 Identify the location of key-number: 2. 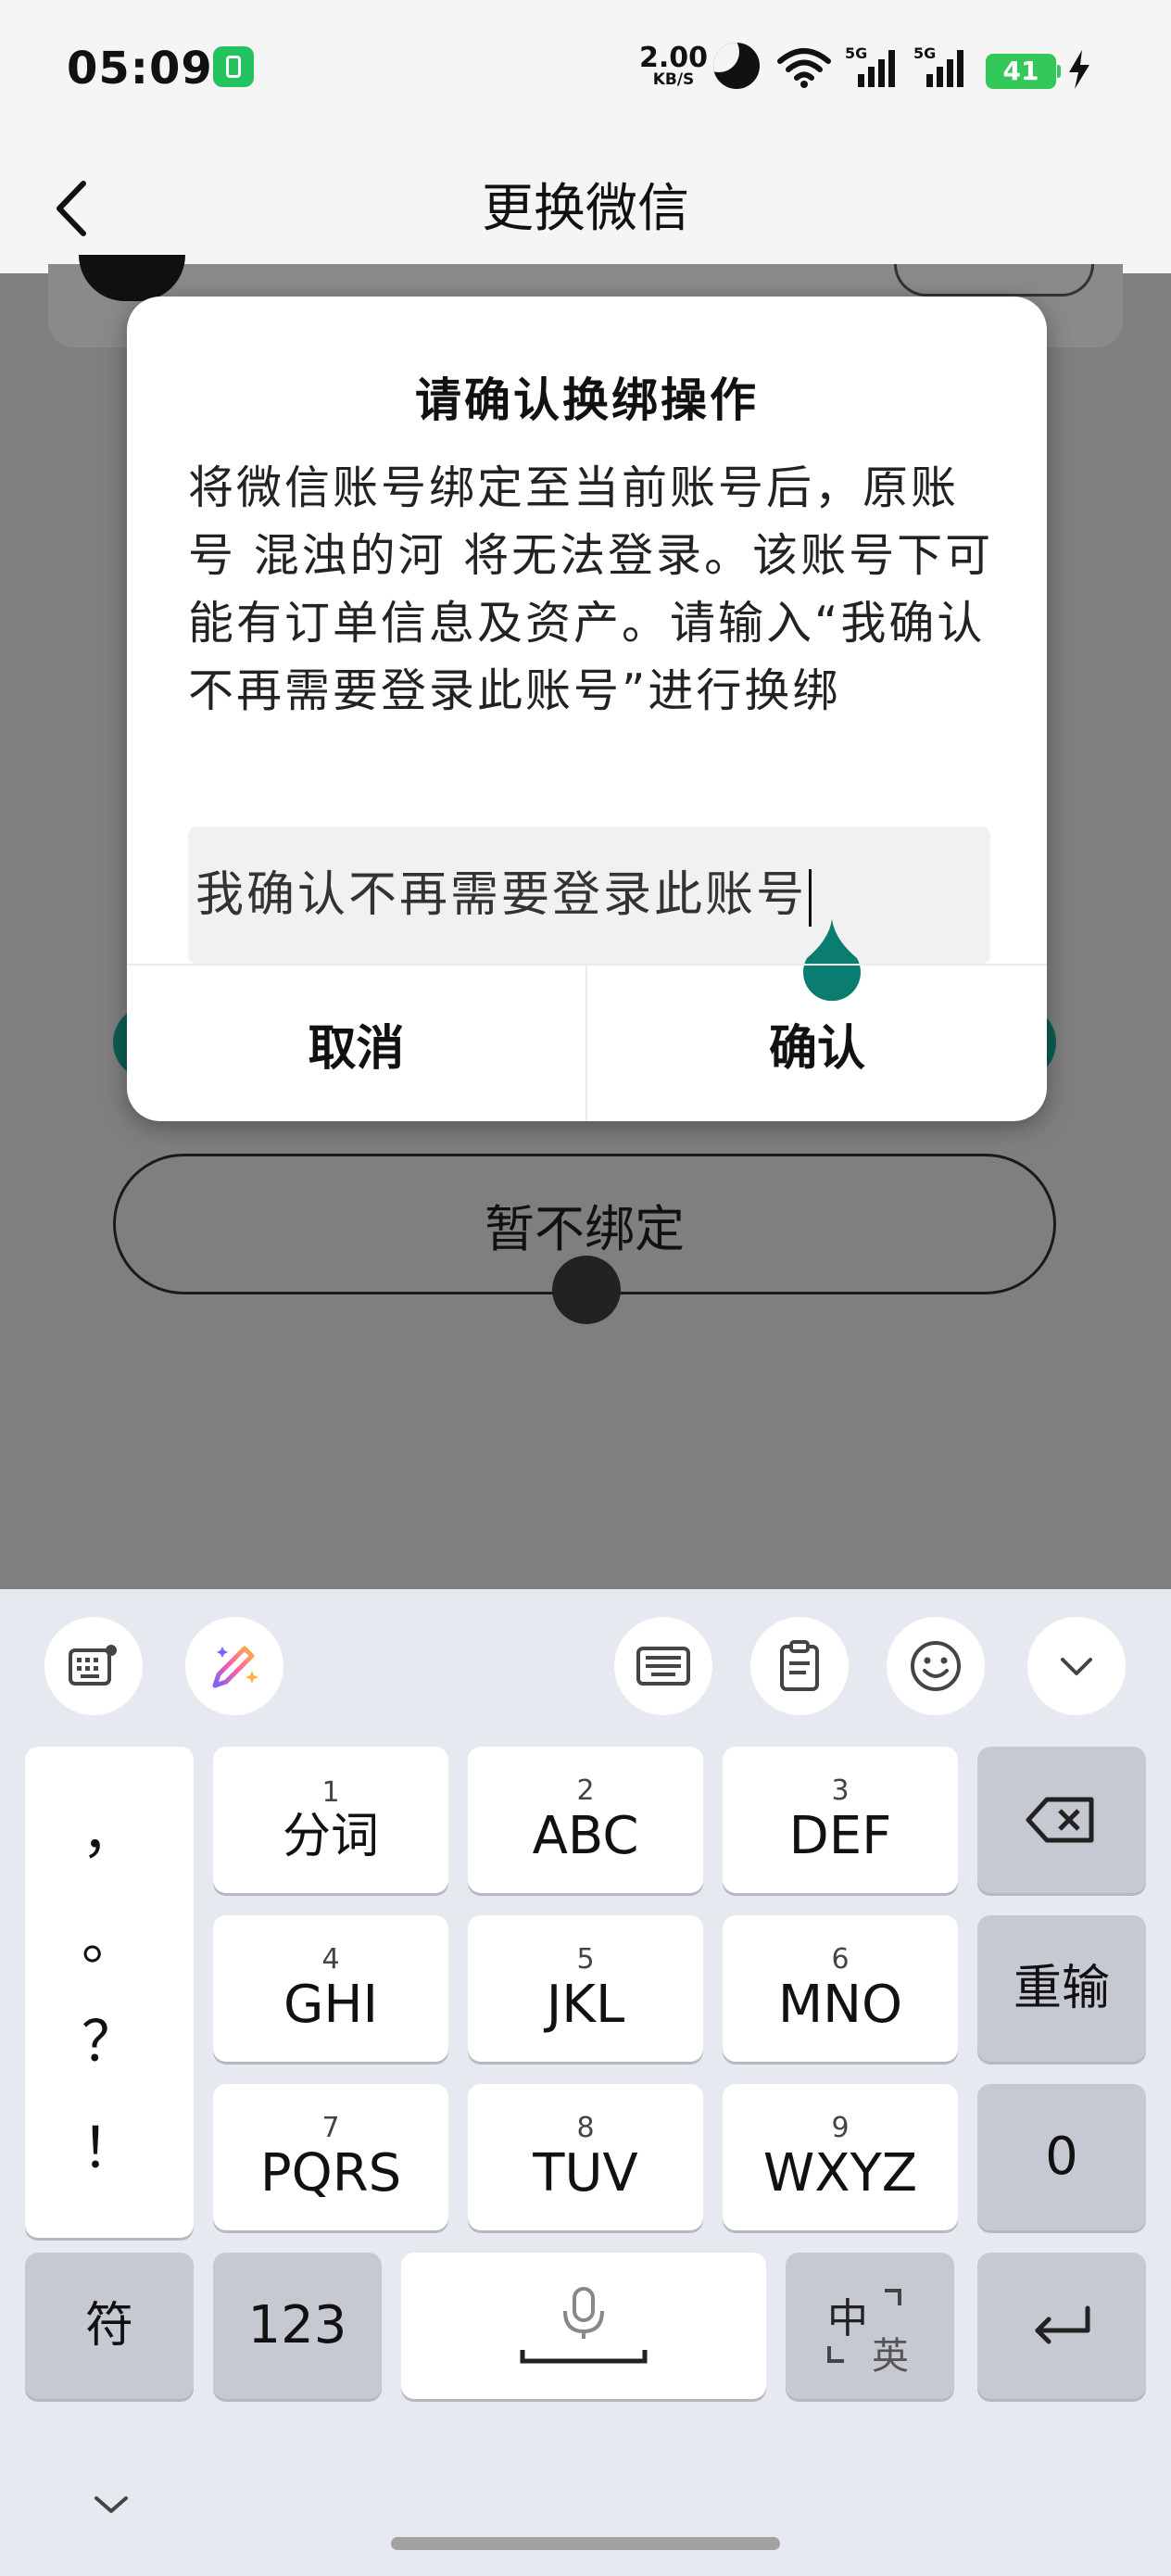
(585, 1790).